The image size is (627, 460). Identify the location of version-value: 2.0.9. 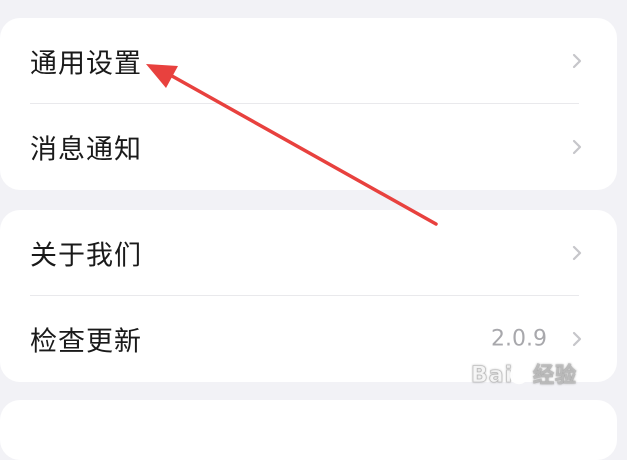
(519, 339).